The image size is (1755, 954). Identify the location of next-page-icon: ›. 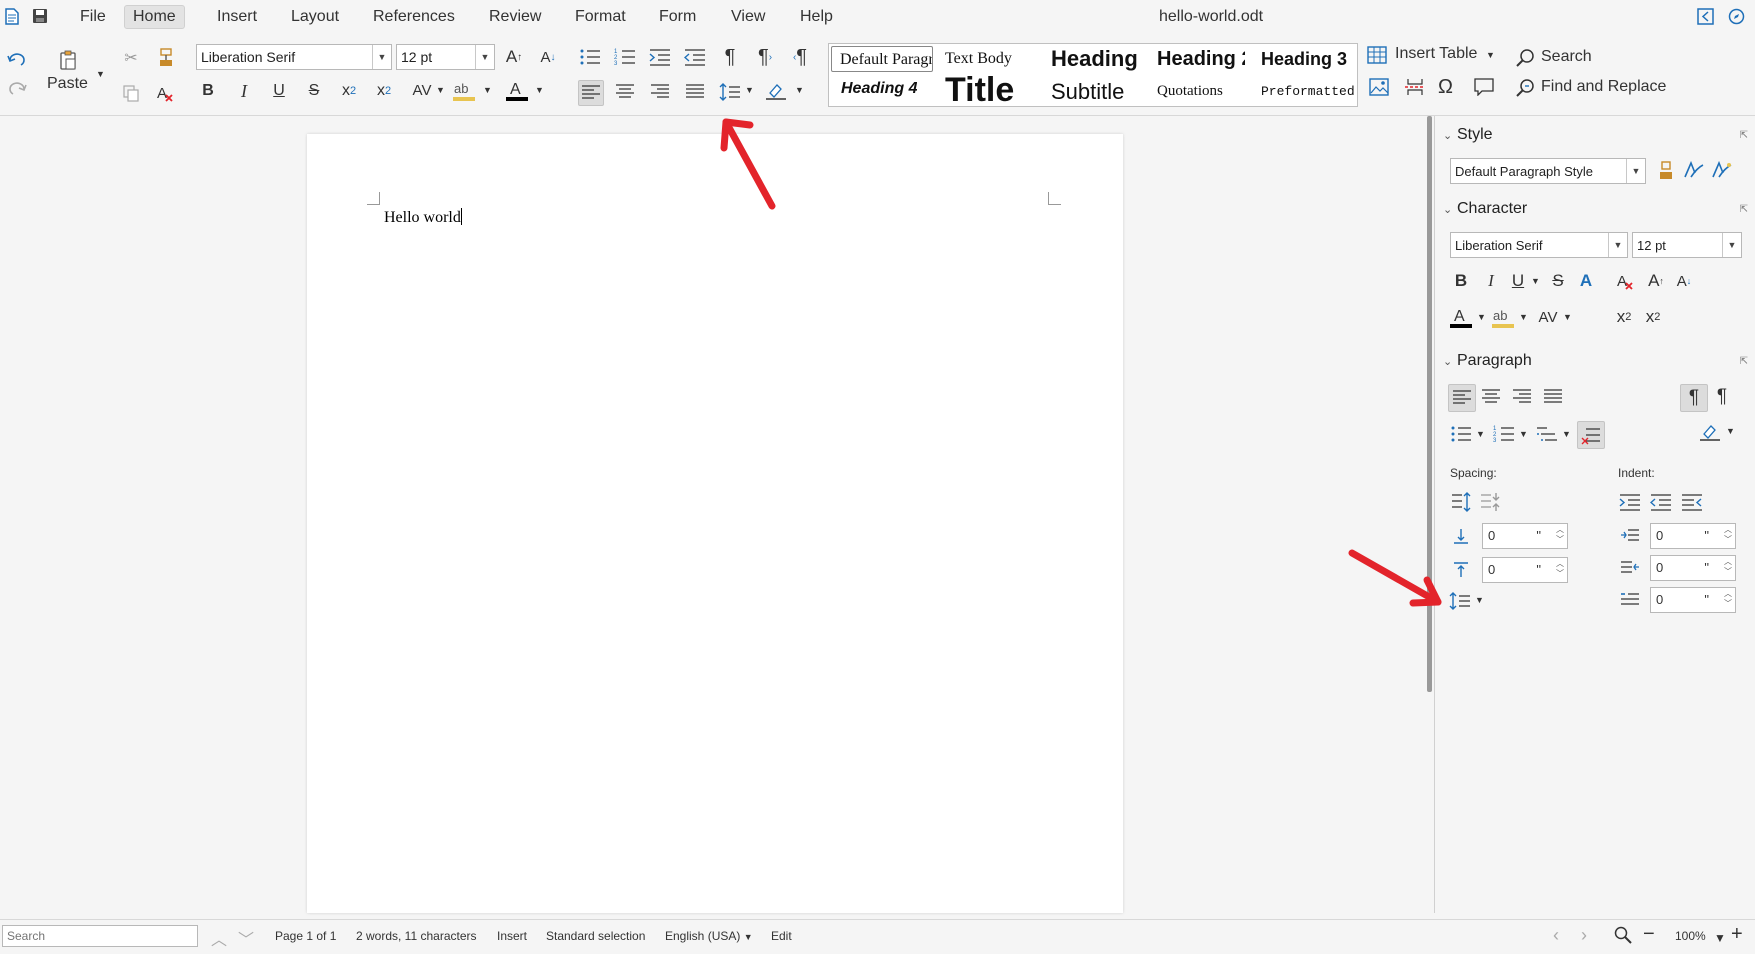
(1584, 935).